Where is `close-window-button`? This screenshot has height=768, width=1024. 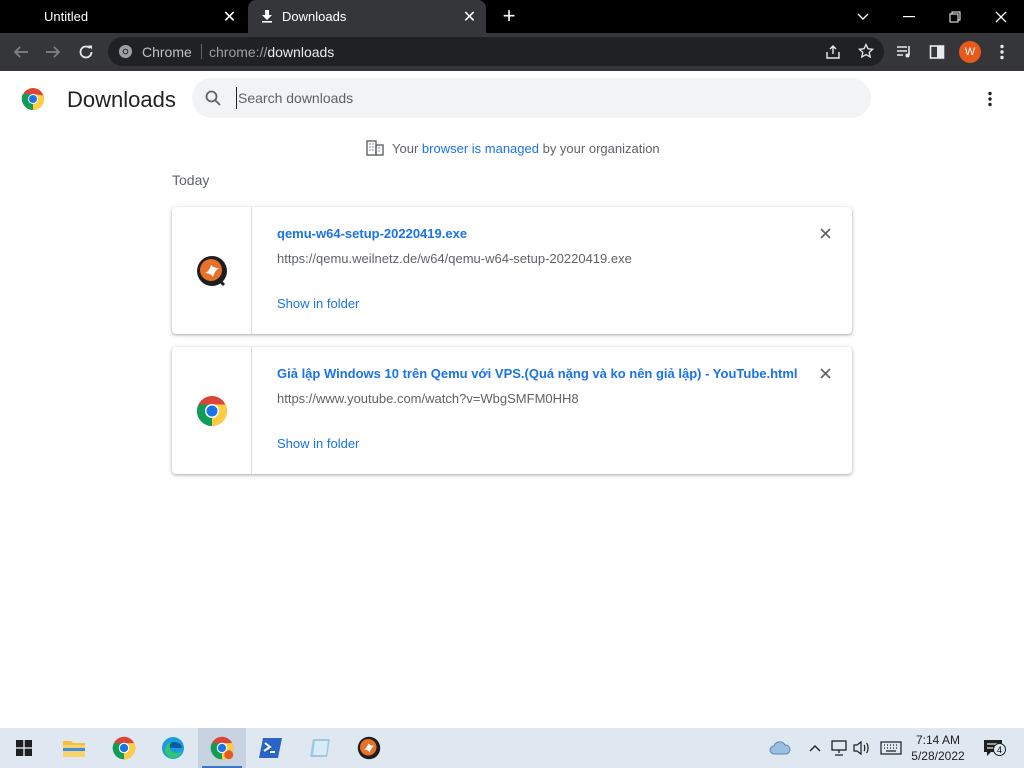
close-window-button is located at coordinates (1001, 16).